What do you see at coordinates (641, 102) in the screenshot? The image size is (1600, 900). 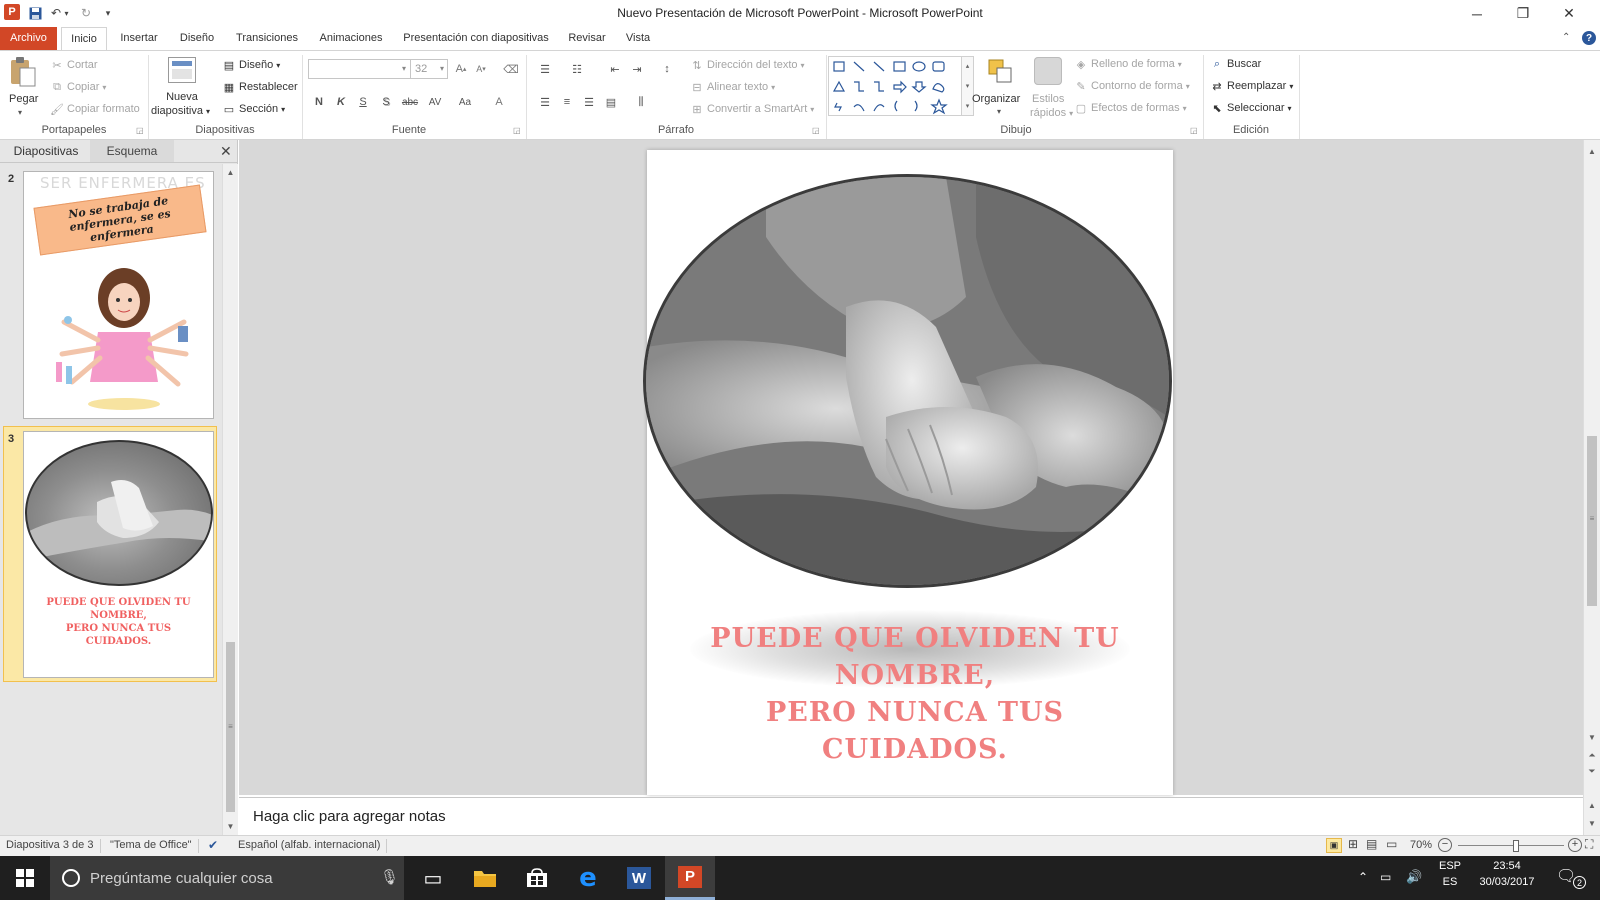 I see `columns-icon: ⫼` at bounding box center [641, 102].